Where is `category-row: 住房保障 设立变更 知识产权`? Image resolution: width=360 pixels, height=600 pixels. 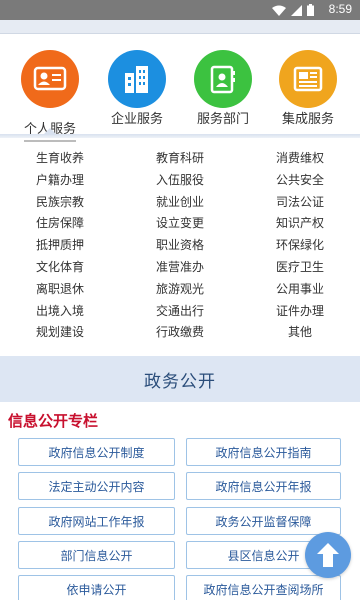 category-row: 住房保障 设立变更 知识产权 is located at coordinates (180, 224).